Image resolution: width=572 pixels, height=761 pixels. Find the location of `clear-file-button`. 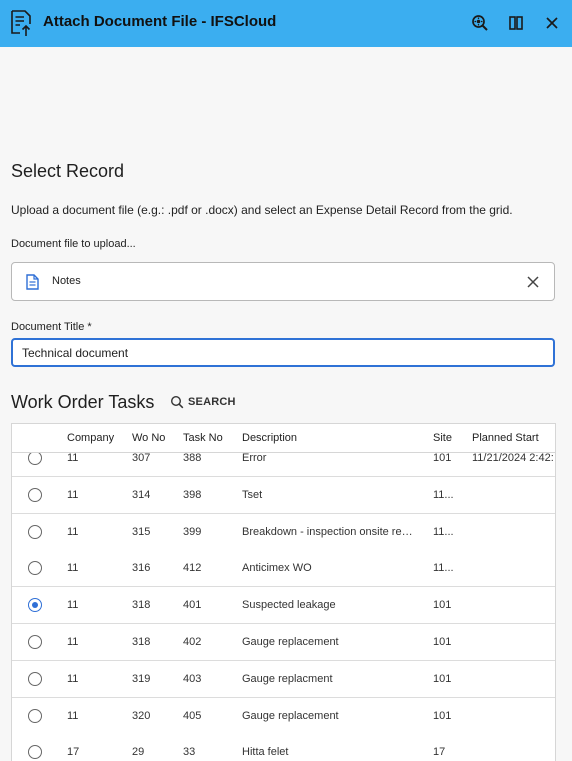

clear-file-button is located at coordinates (533, 282).